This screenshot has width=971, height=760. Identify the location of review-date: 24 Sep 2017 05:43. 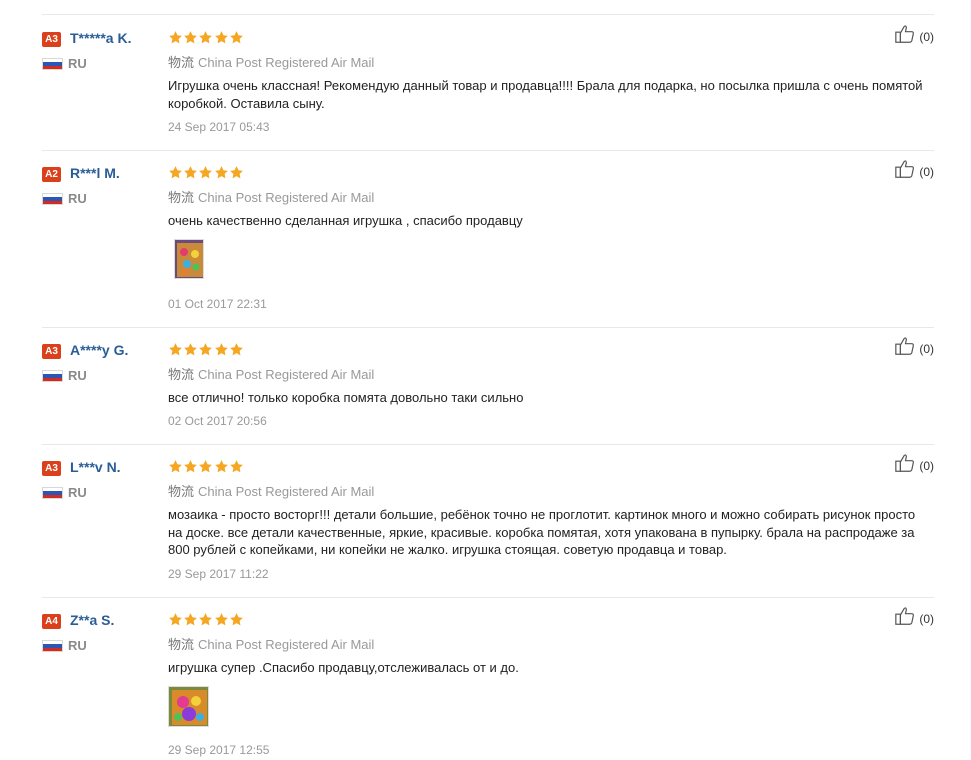
(219, 127).